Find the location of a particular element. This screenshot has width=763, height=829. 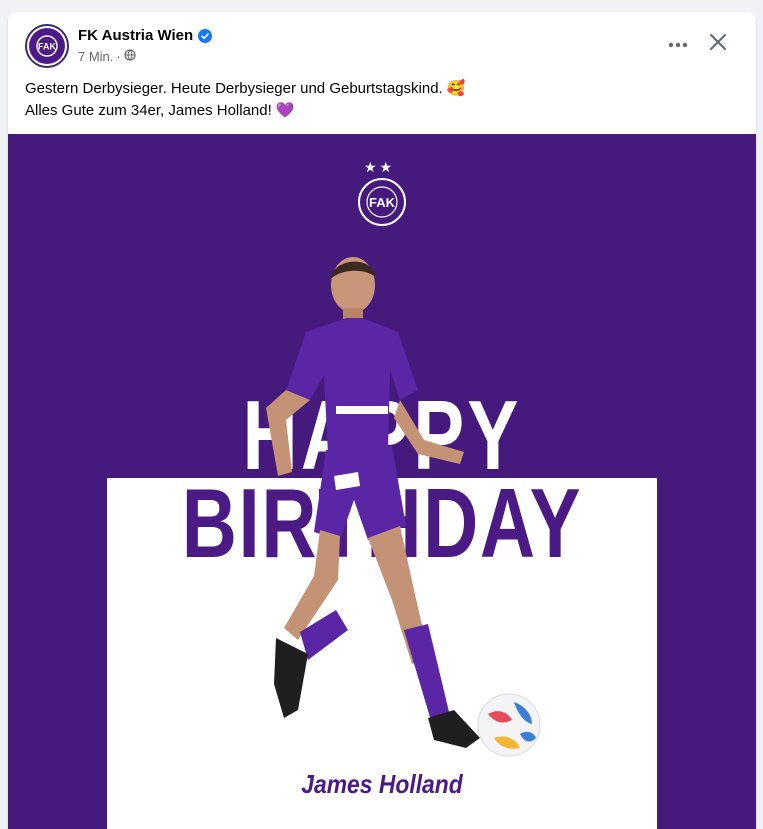

page-avatar: FAK is located at coordinates (47, 46).